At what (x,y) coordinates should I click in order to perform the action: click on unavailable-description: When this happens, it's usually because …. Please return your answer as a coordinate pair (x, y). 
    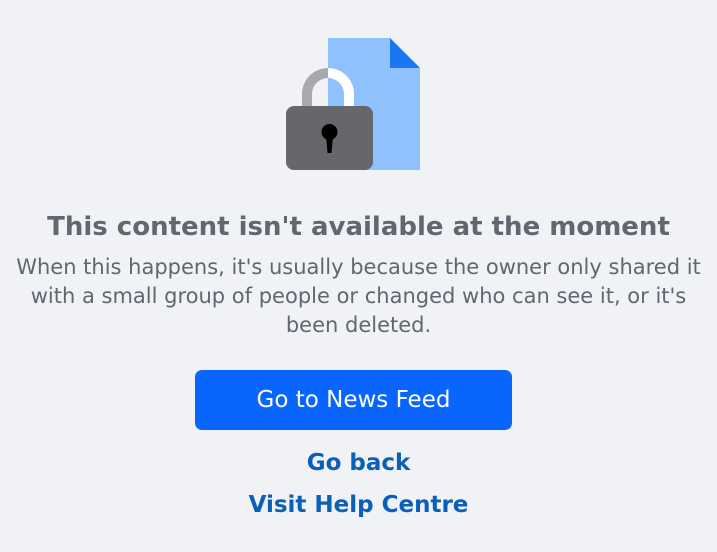
    Looking at the image, I should click on (358, 296).